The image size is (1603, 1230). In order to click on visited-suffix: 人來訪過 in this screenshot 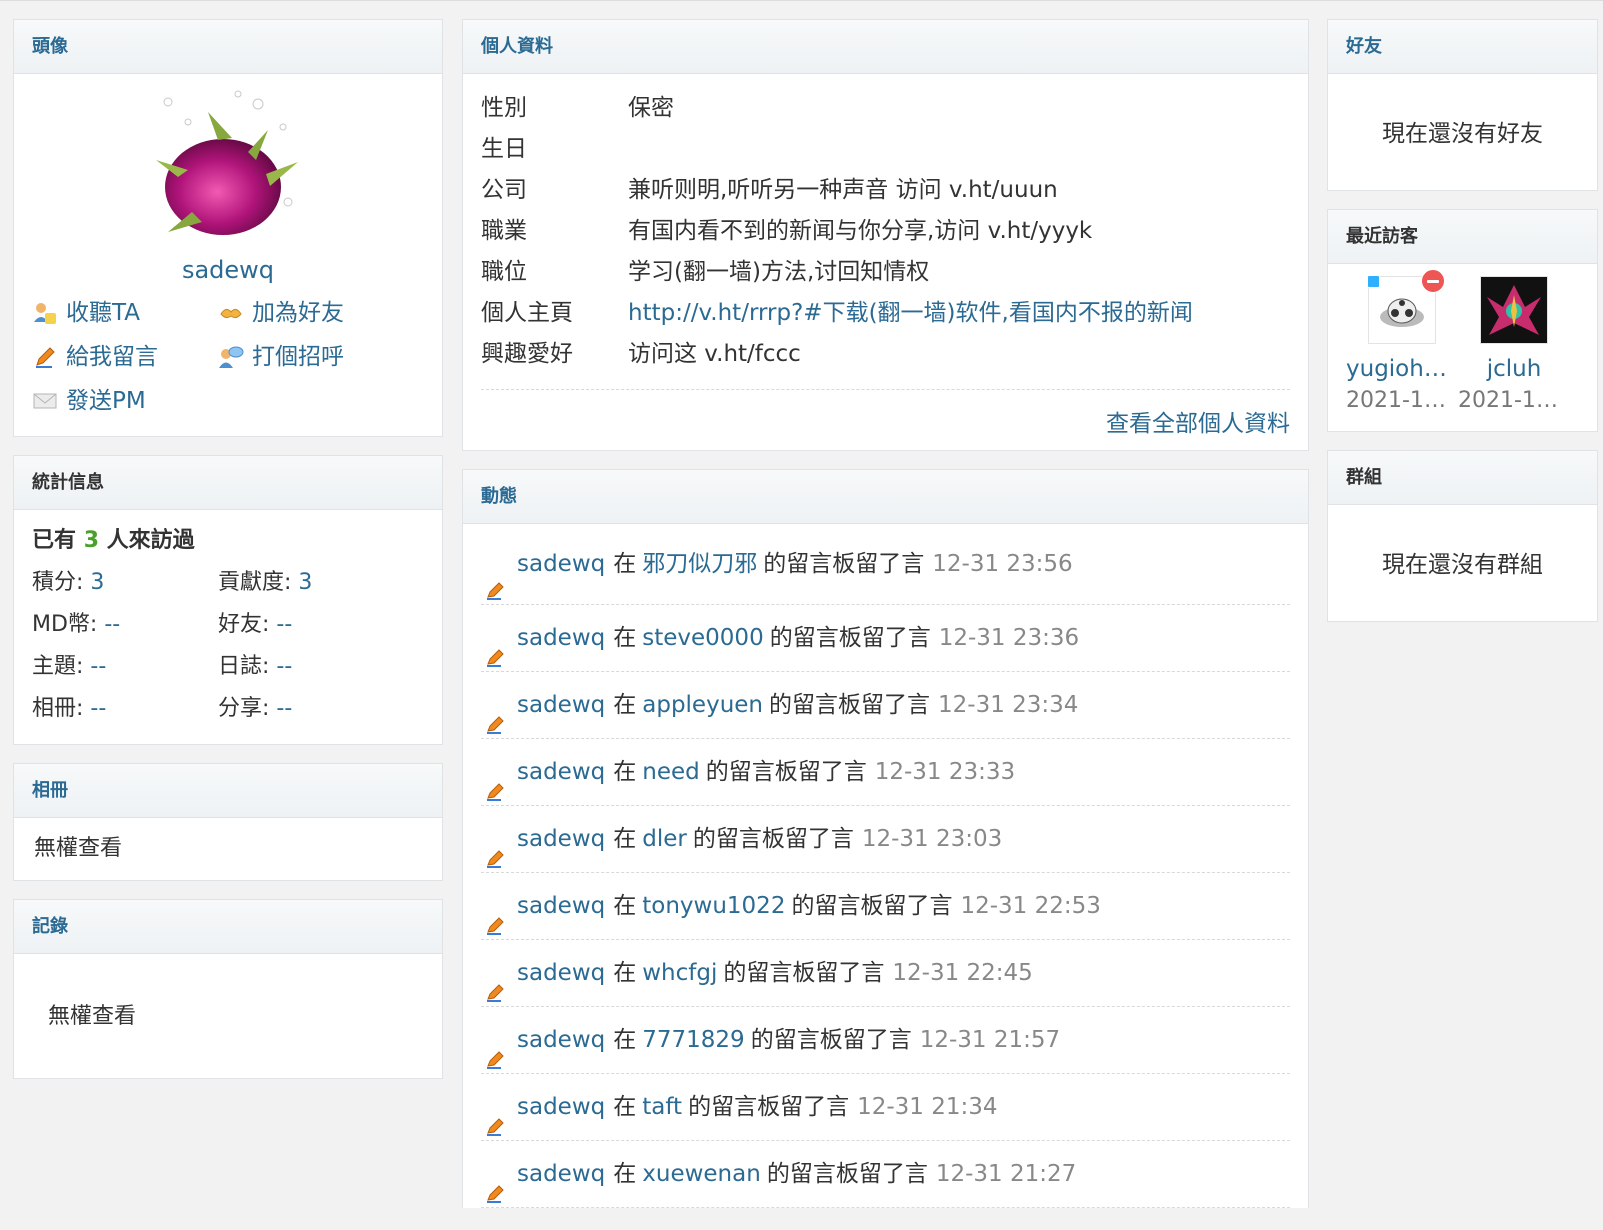, I will do `click(150, 540)`.